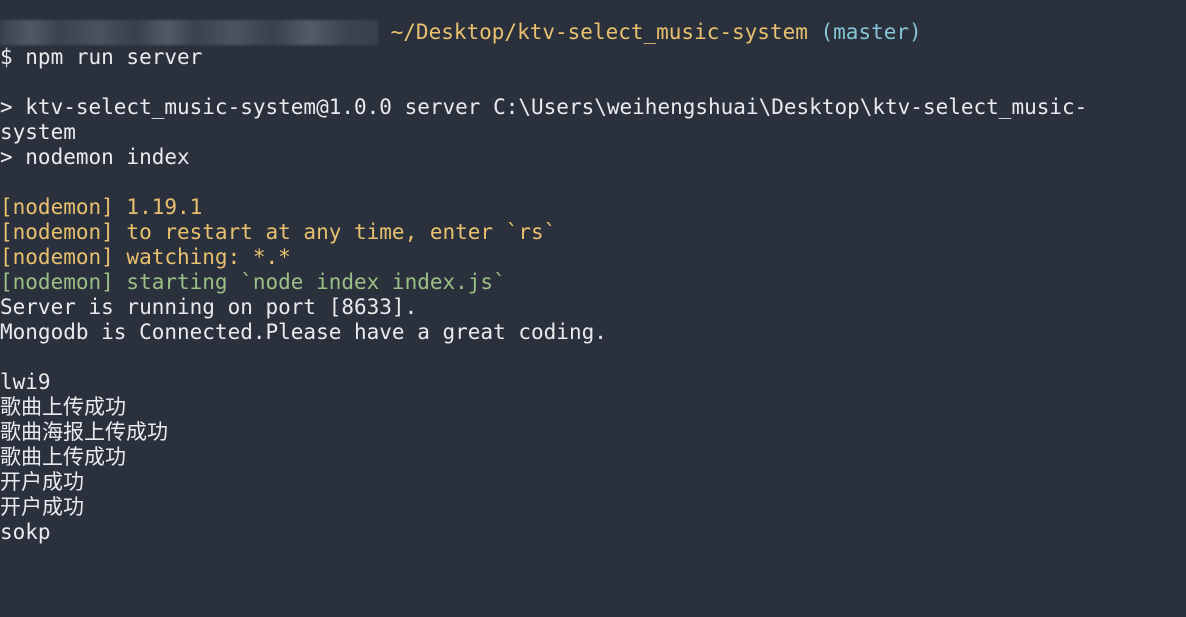 The image size is (1186, 617). Describe the element at coordinates (101, 57) in the screenshot. I see `command-line: $ npm run server` at that location.